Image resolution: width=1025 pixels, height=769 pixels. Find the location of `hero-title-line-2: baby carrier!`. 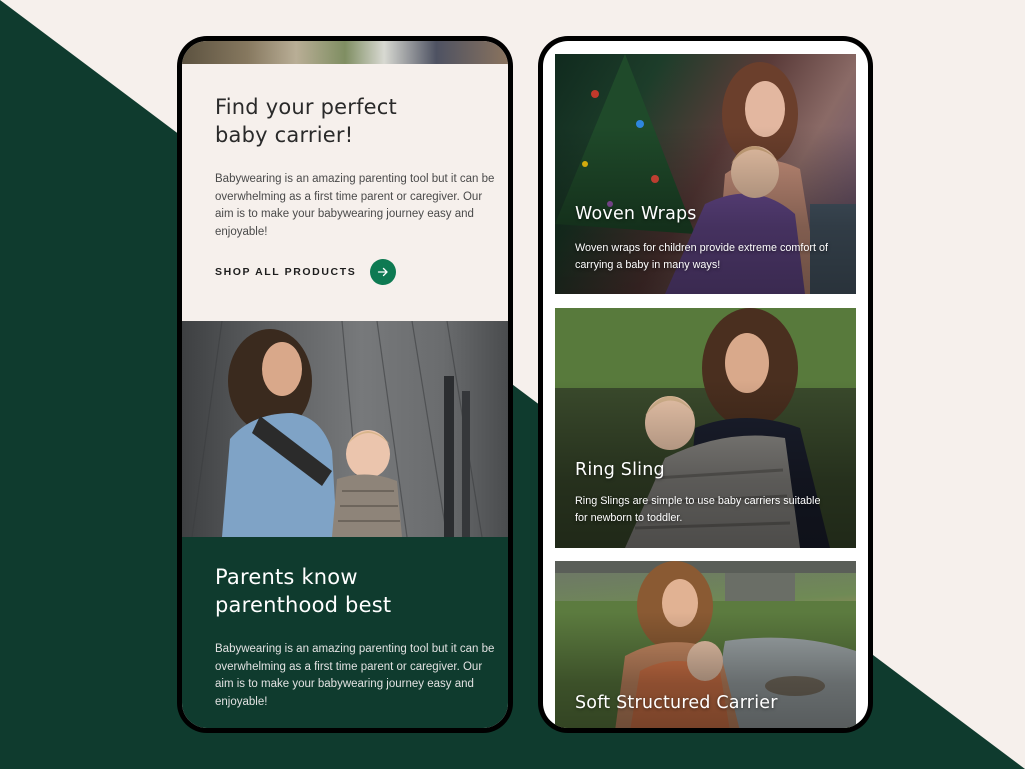

hero-title-line-2: baby carrier! is located at coordinates (284, 135).